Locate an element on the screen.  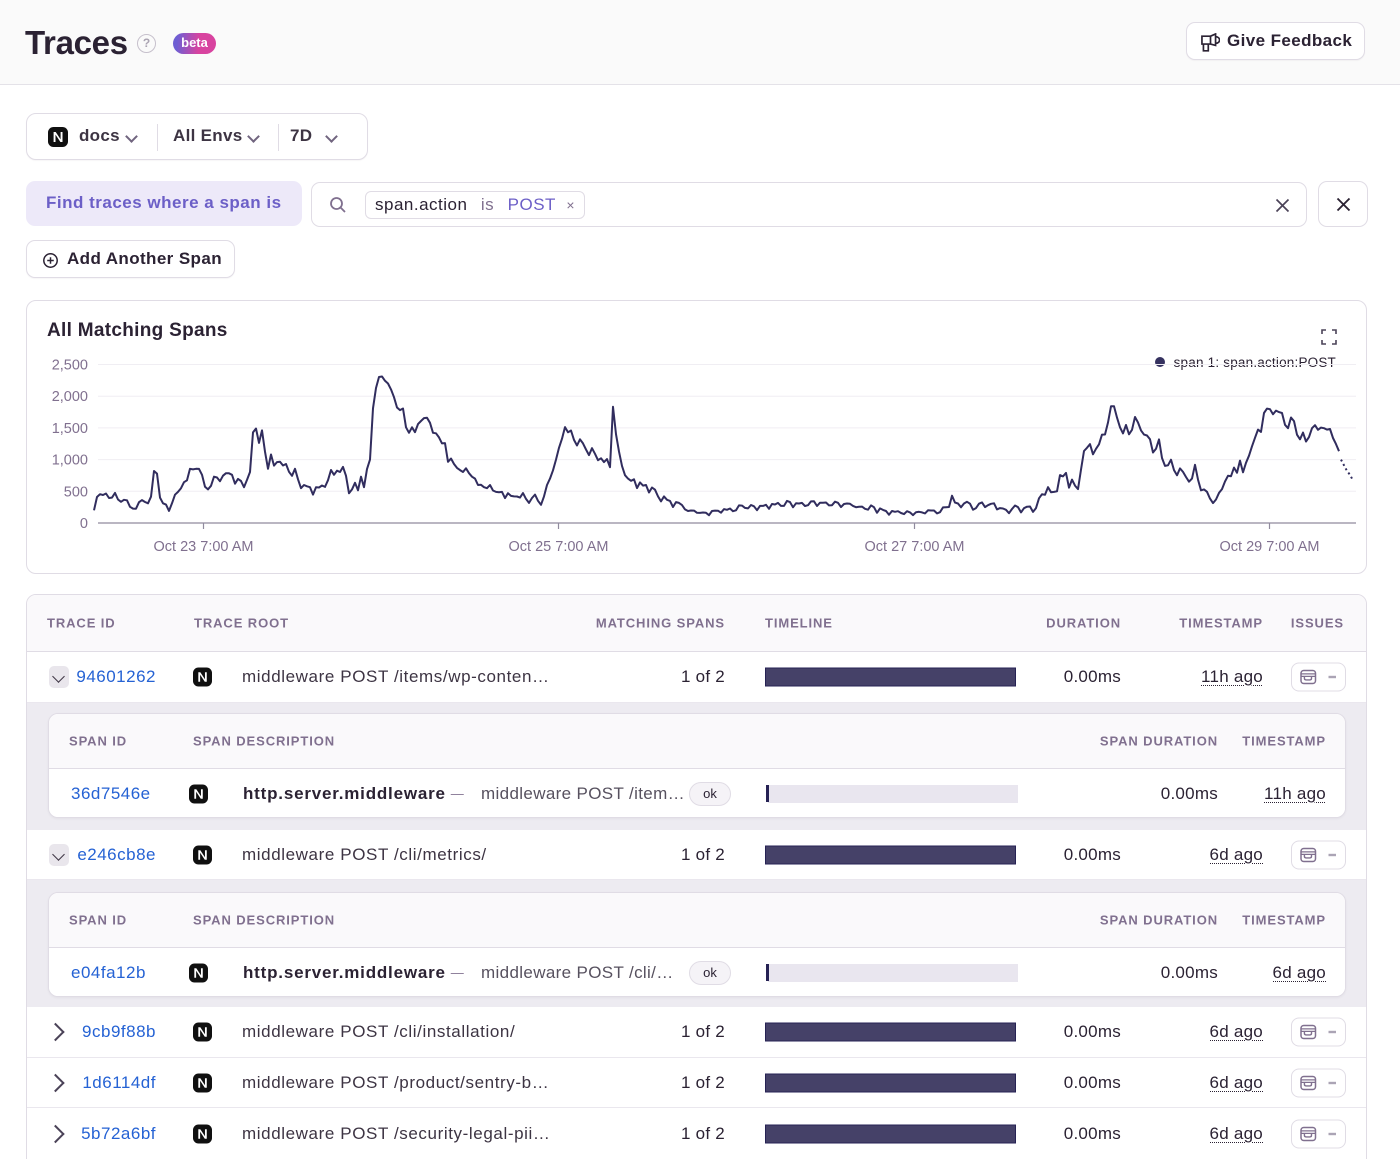
svg-text: Oct 29 7:00 AM is located at coordinates (1270, 547).